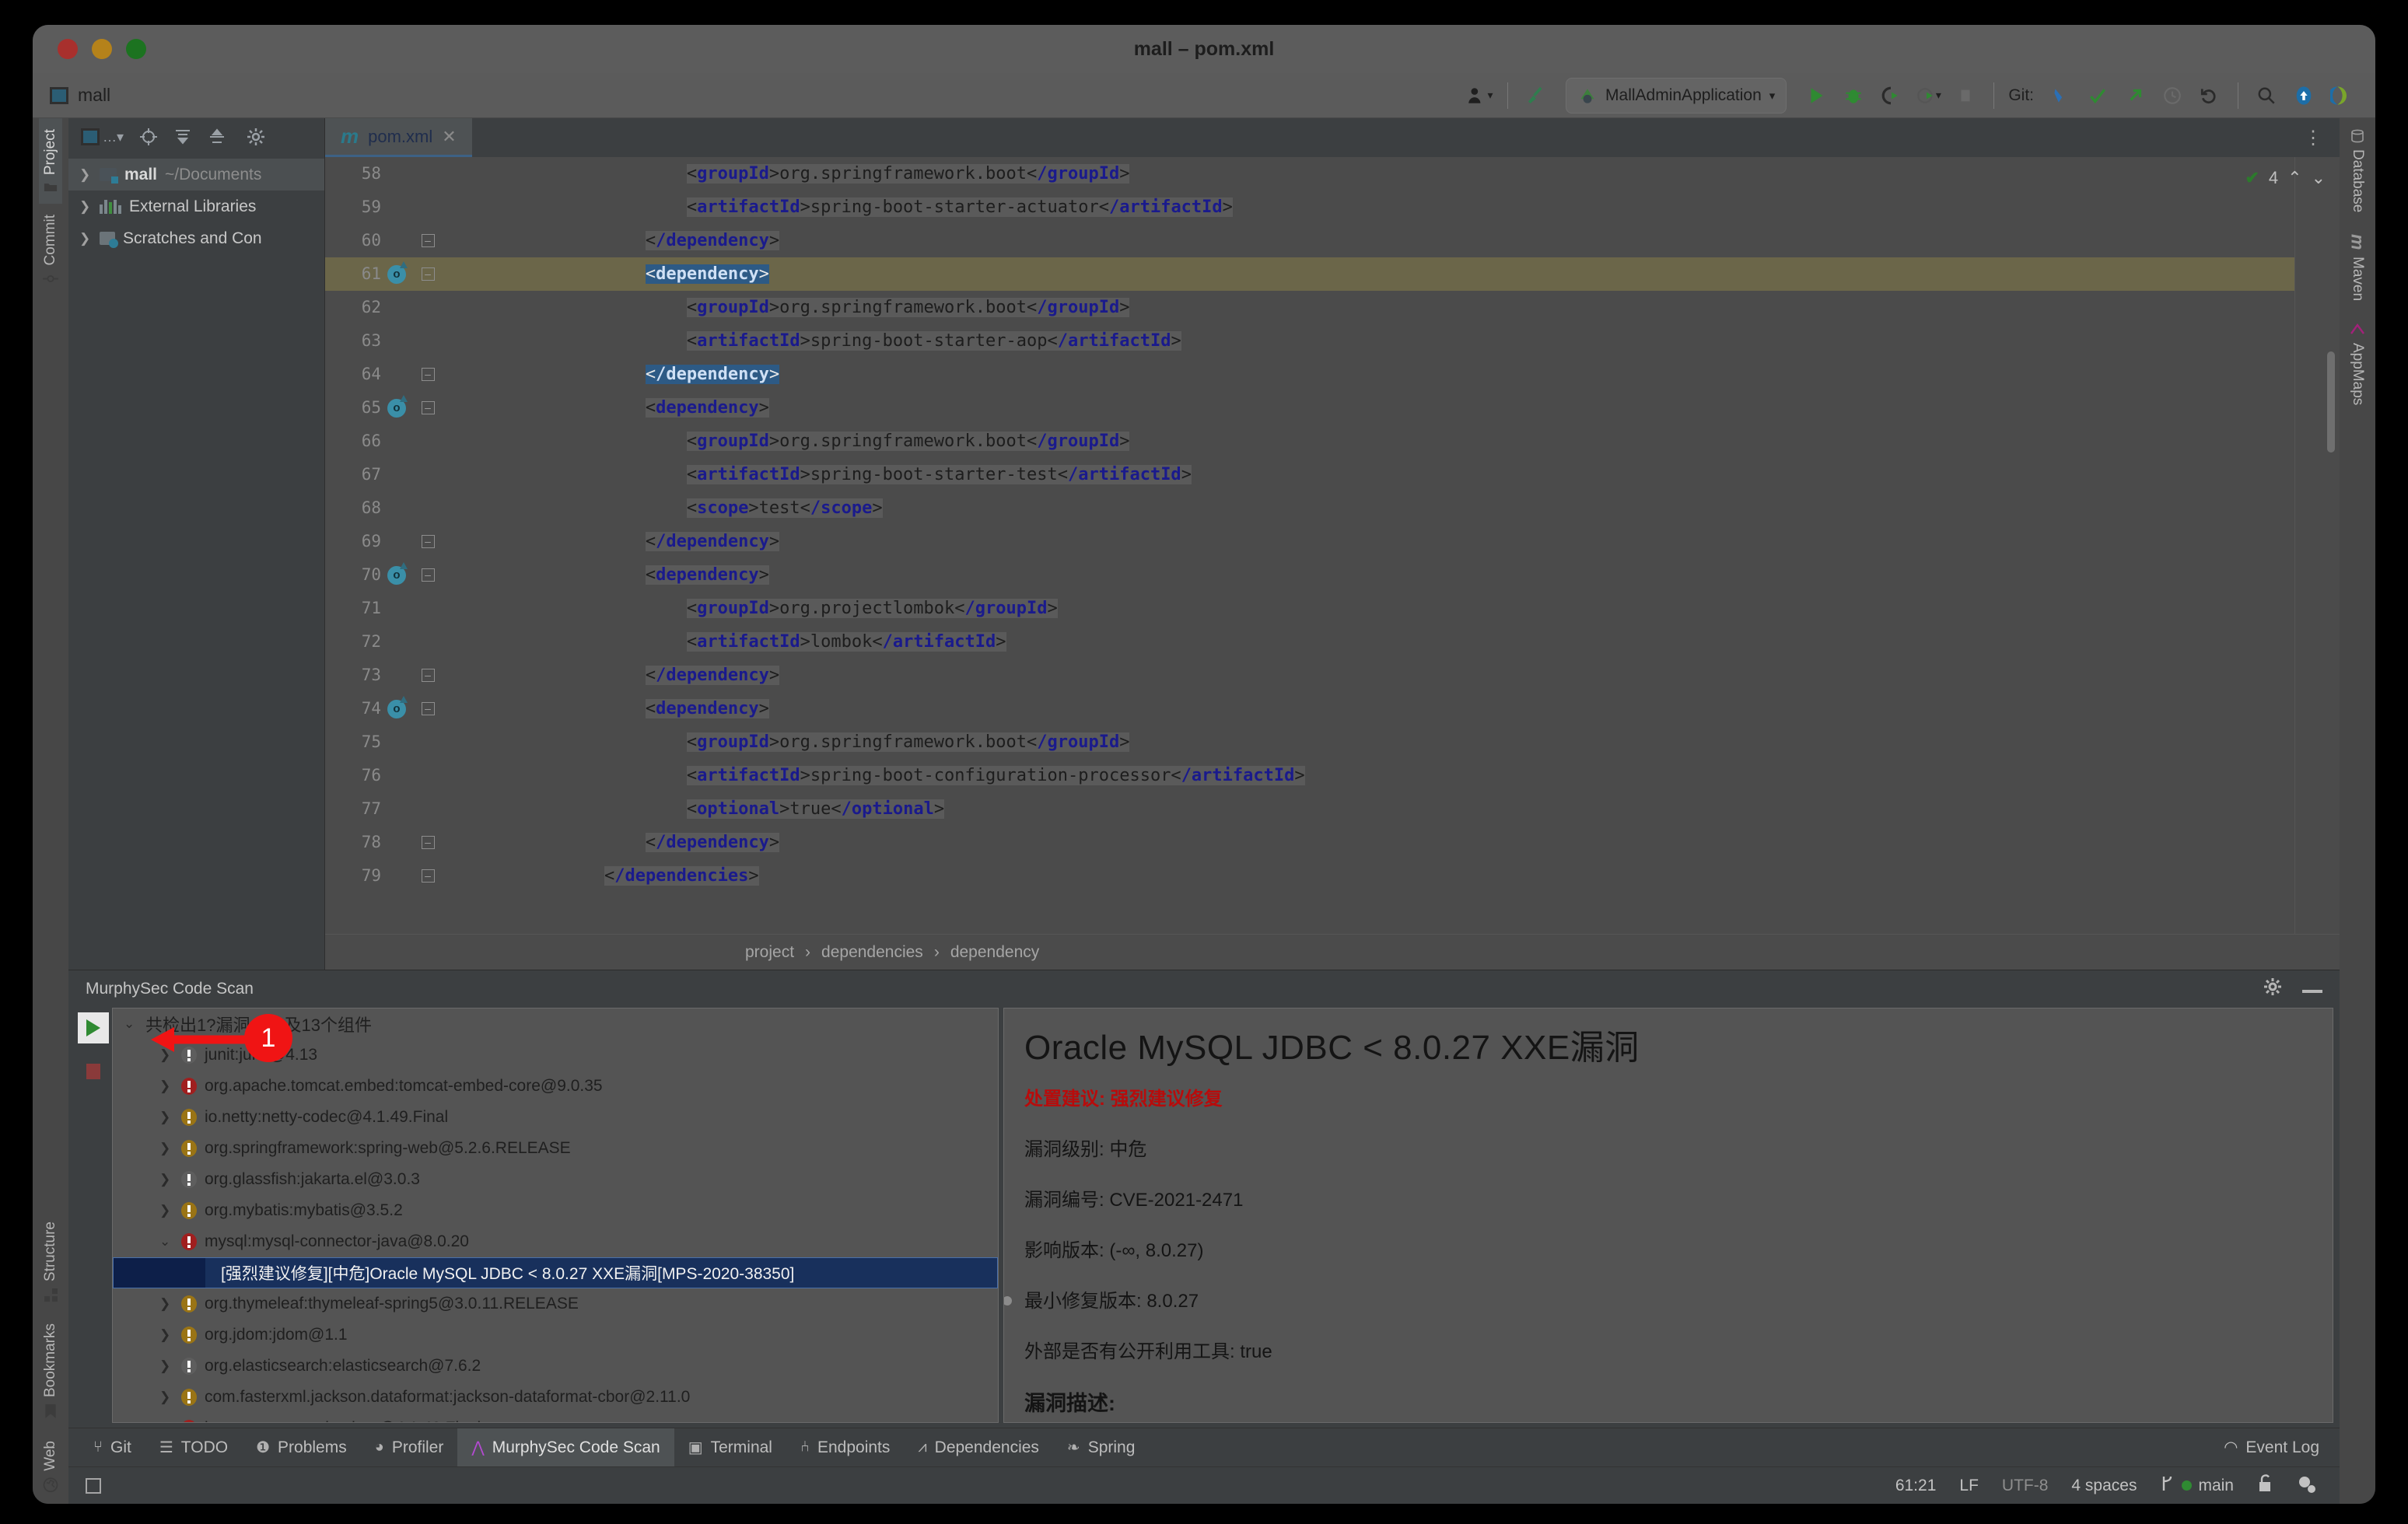  I want to click on profile-run-icon: ▾, so click(1928, 96).